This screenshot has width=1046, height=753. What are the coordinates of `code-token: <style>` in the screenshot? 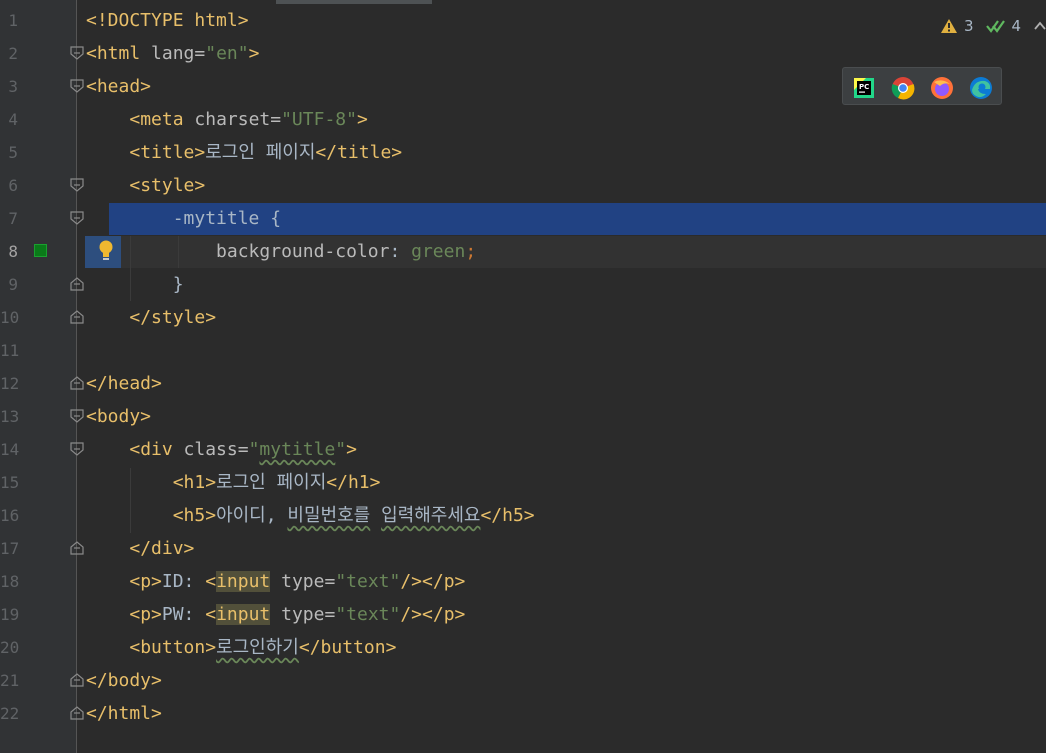 It's located at (167, 185).